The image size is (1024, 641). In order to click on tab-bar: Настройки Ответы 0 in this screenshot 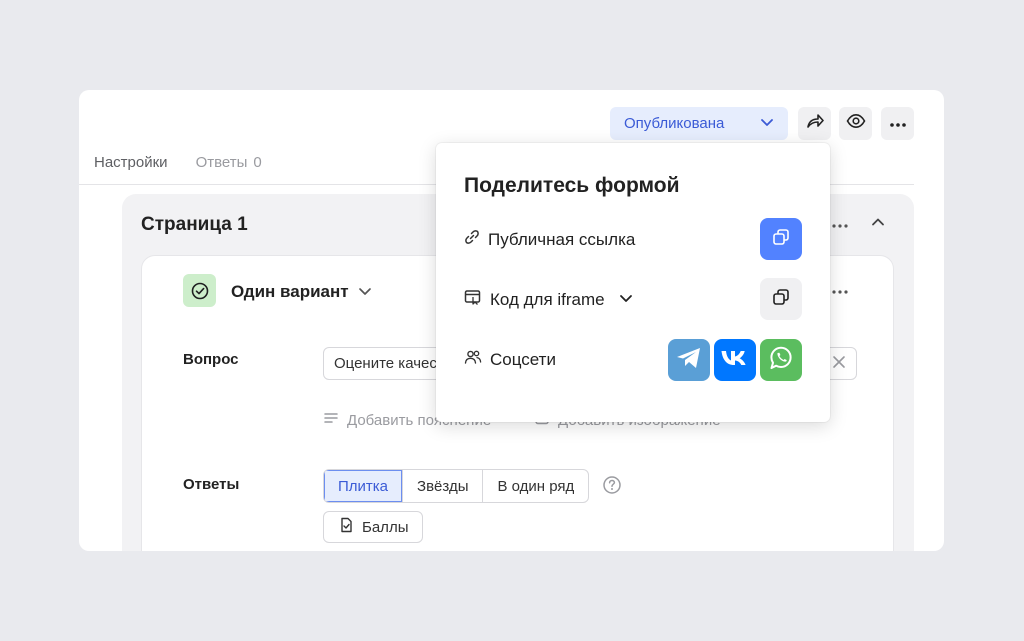, I will do `click(178, 162)`.